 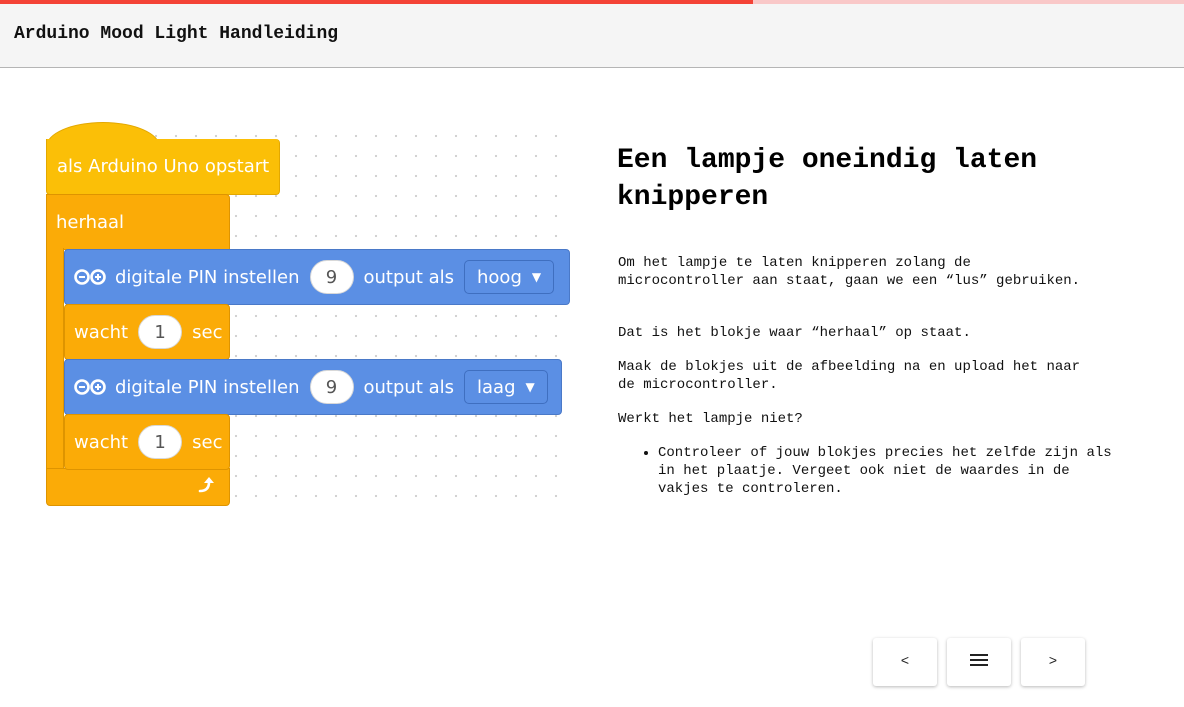 What do you see at coordinates (827, 179) in the screenshot?
I see `lesson-heading: Een lampje oneindig laten knipperen` at bounding box center [827, 179].